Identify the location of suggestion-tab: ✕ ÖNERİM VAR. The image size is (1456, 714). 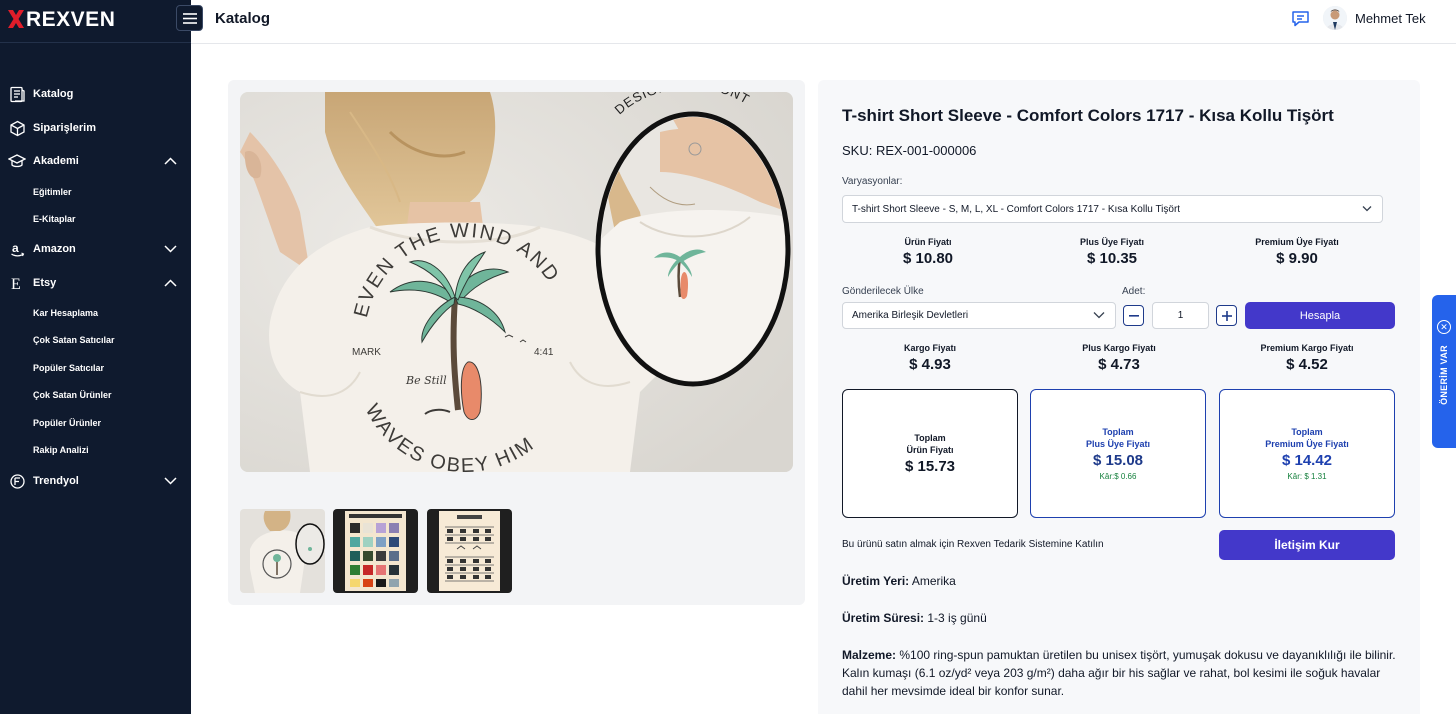
(1444, 371).